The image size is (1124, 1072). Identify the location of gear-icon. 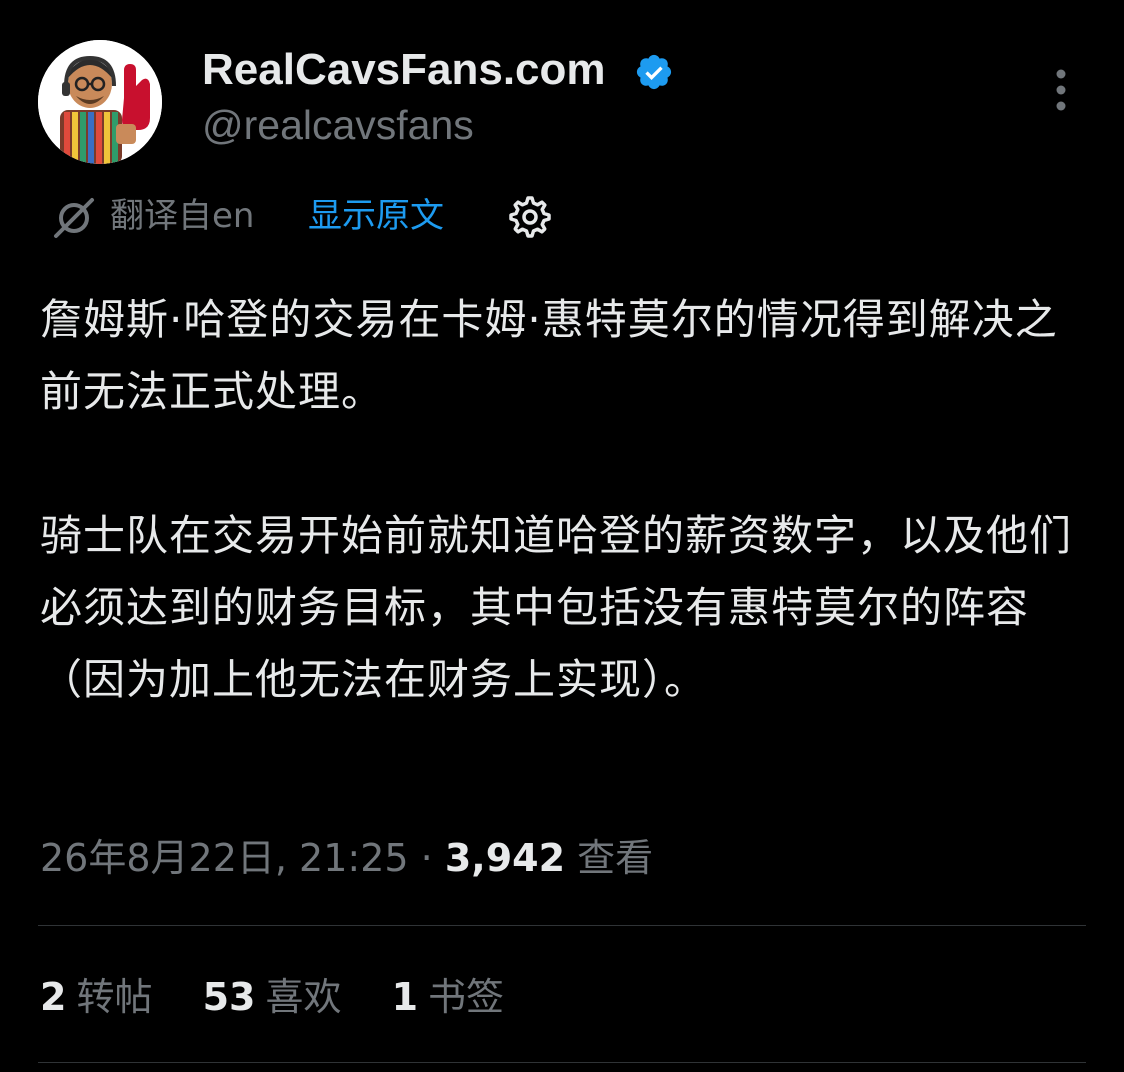
(530, 217).